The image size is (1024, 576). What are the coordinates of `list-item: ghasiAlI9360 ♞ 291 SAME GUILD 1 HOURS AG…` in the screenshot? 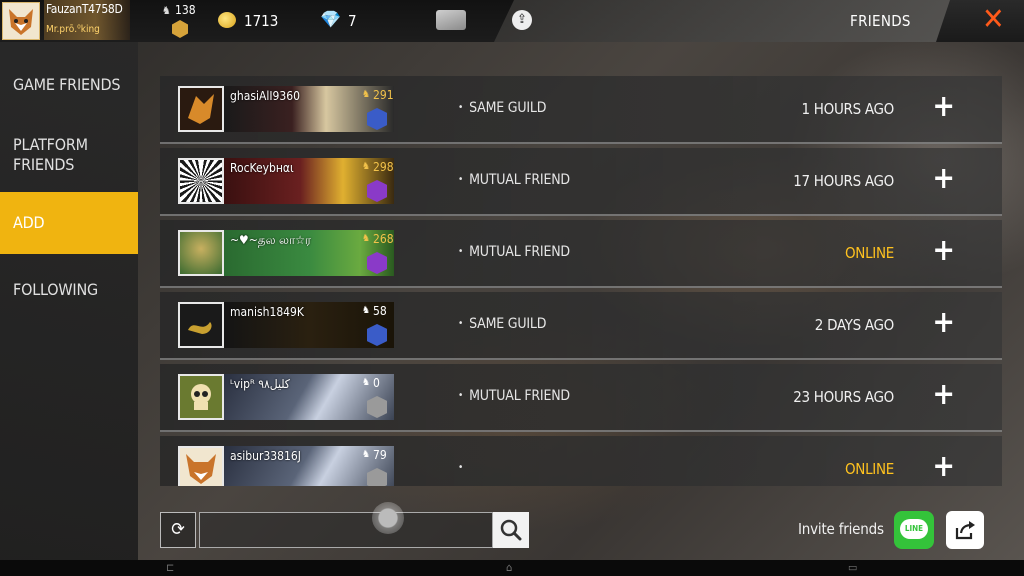 It's located at (581, 110).